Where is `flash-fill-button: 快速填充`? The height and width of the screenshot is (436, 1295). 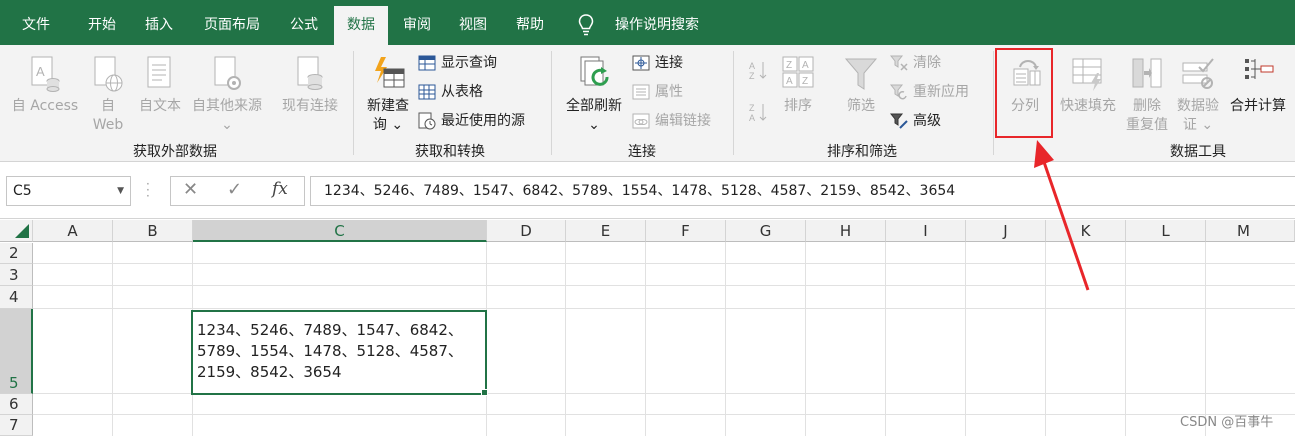
flash-fill-button: 快速填充 is located at coordinates (1088, 85).